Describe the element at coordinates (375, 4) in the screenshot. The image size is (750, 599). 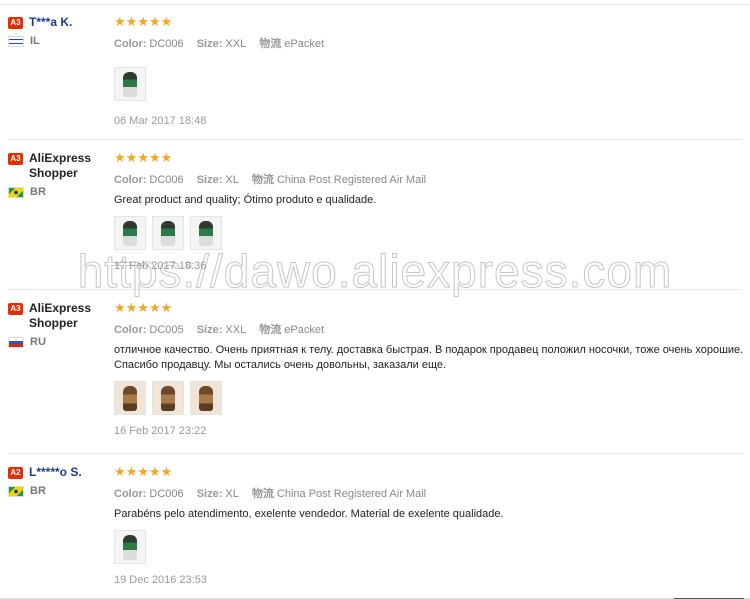
I see `top-divider` at that location.